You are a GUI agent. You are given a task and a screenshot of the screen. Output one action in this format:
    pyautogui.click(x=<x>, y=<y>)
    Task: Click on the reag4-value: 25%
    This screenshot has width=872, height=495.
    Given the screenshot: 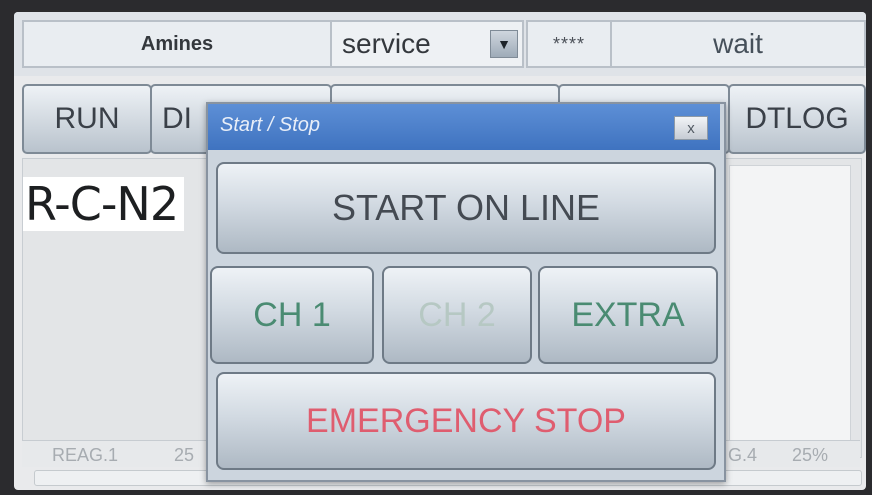 What is the action you would take?
    pyautogui.click(x=810, y=455)
    